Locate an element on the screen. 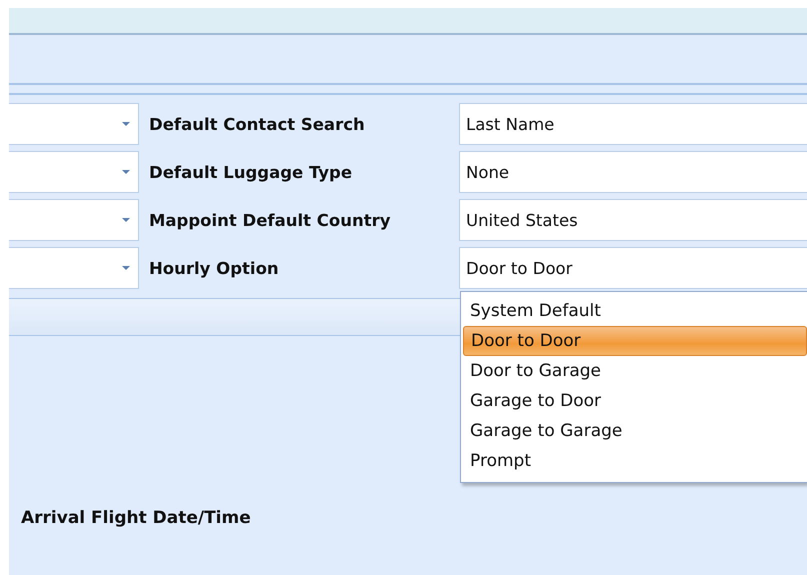 The width and height of the screenshot is (807, 575). dropdown-field: United States is located at coordinates (633, 220).